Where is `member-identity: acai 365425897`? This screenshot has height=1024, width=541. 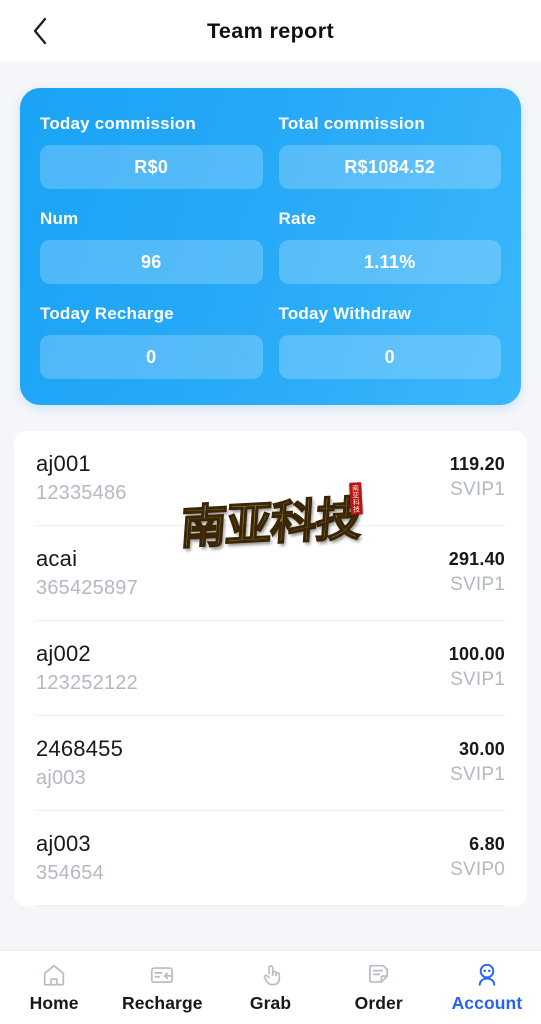
member-identity: acai 365425897 is located at coordinates (87, 573).